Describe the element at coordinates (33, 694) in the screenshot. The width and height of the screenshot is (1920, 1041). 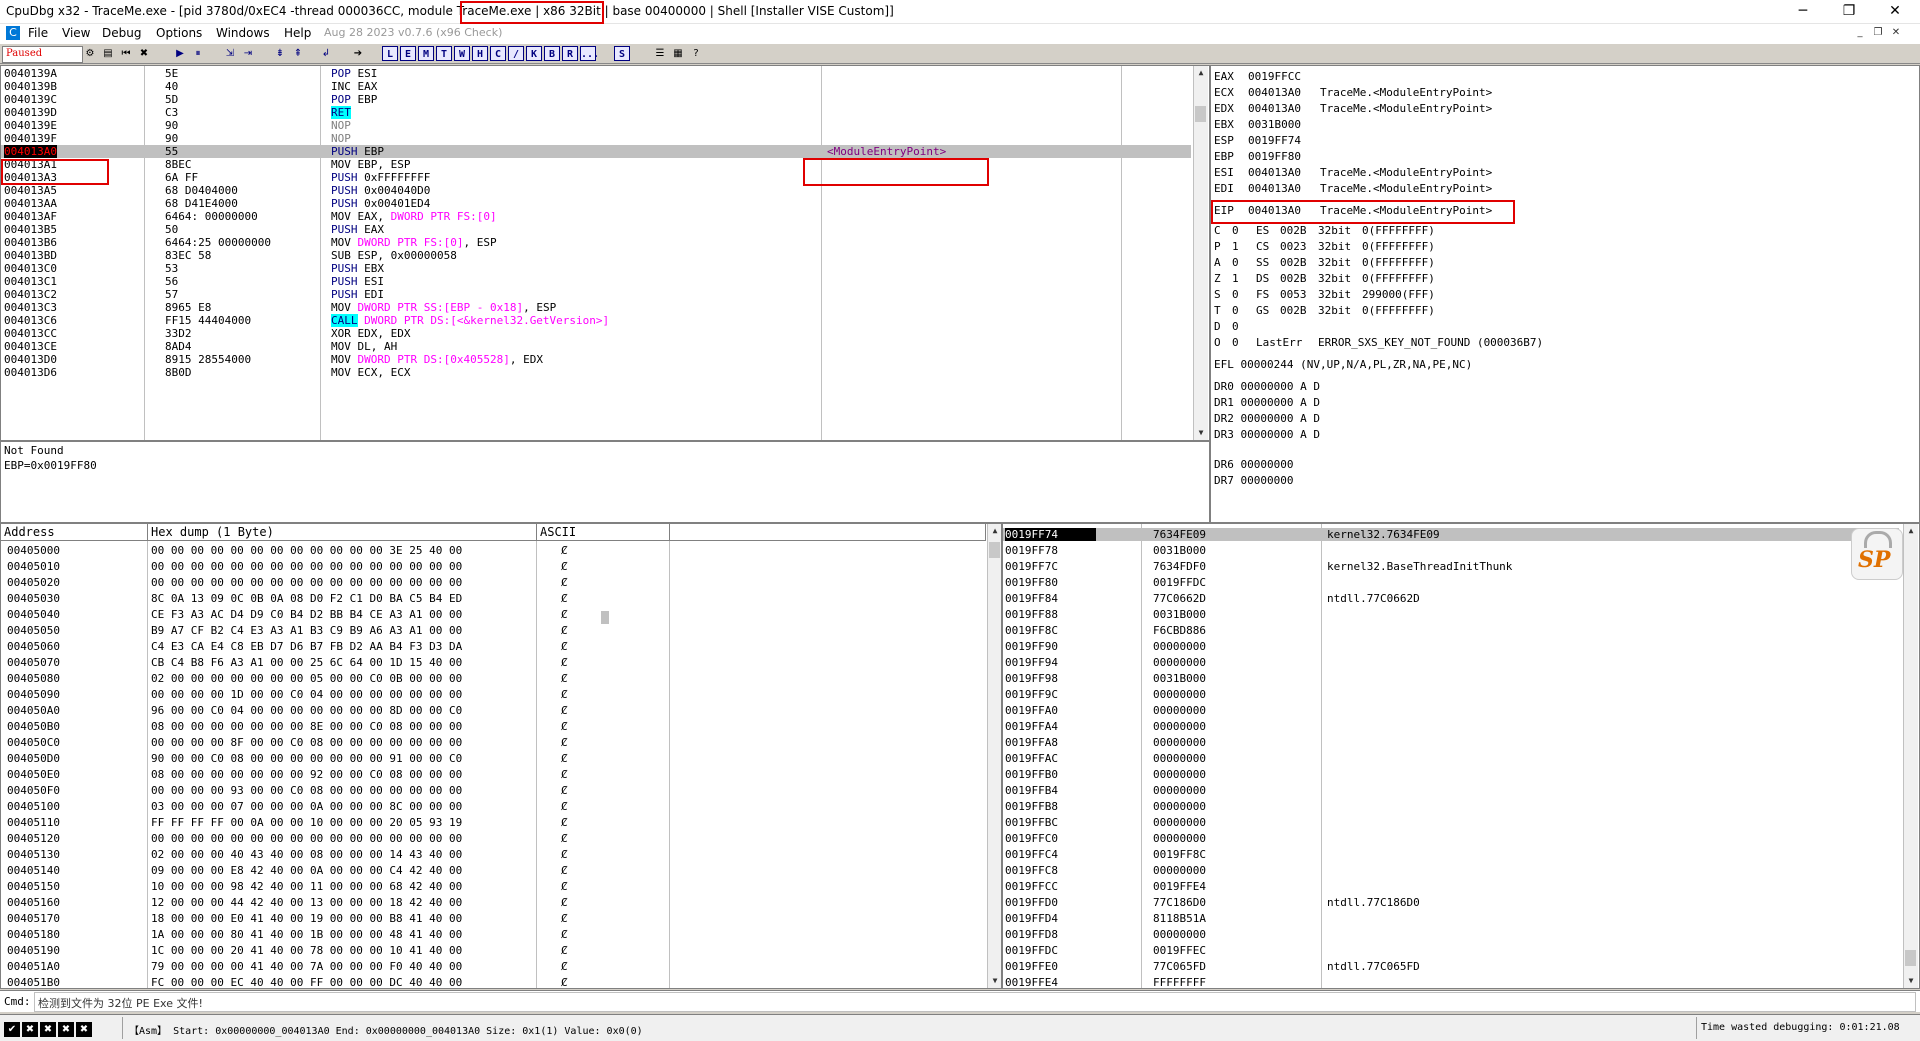
I see `dump-address: 00405090` at that location.